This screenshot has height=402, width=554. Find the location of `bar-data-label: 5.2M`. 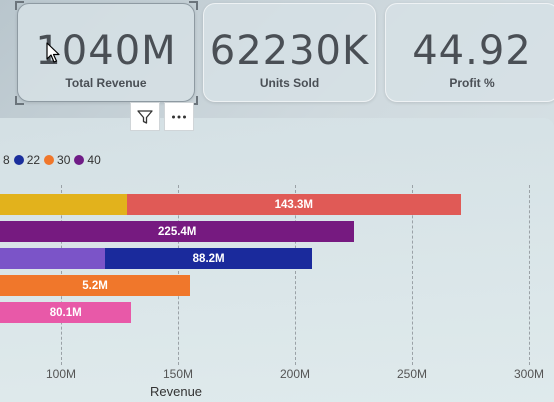

bar-data-label: 5.2M is located at coordinates (95, 285).